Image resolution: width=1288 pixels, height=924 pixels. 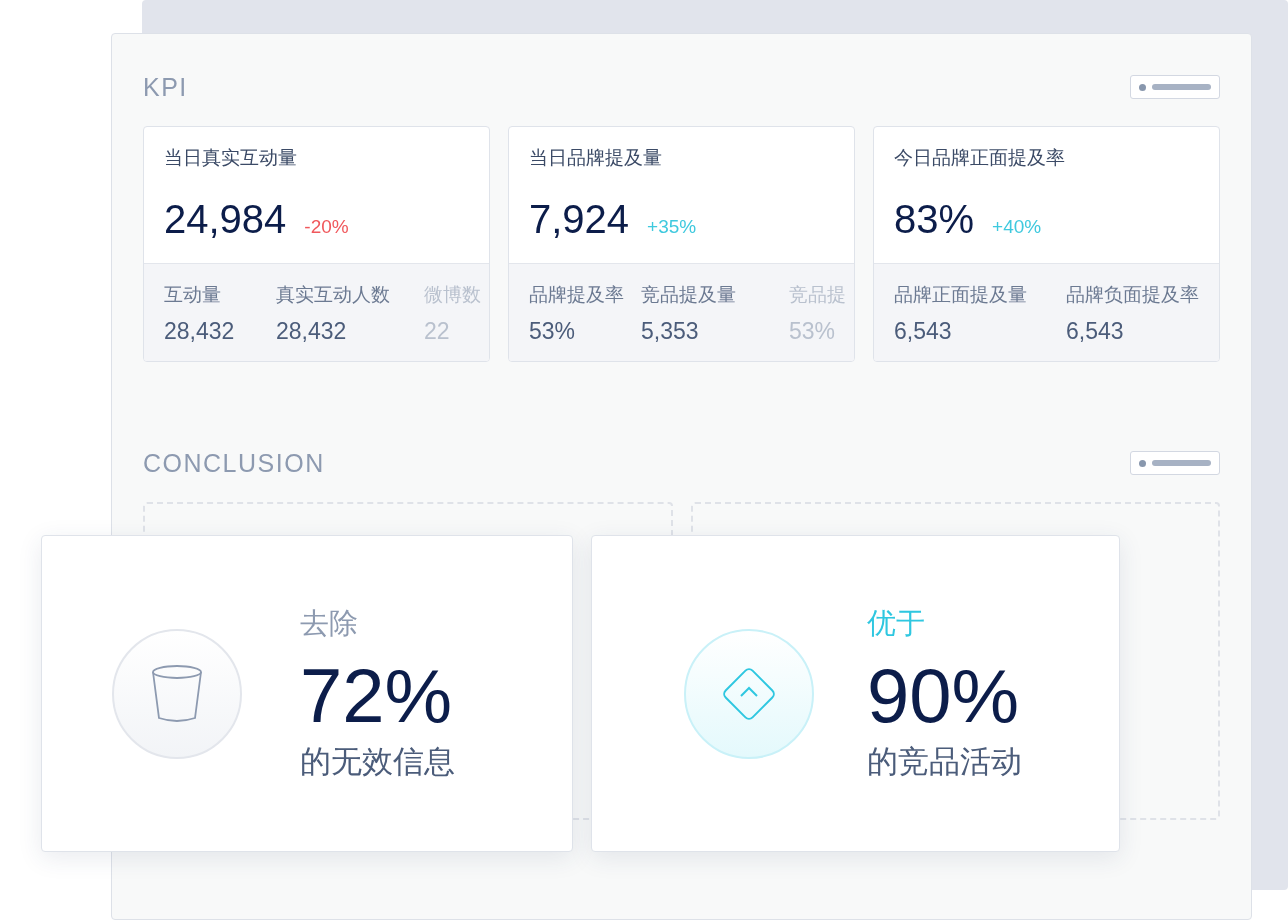 What do you see at coordinates (934, 219) in the screenshot?
I see `kpi-value: 83%` at bounding box center [934, 219].